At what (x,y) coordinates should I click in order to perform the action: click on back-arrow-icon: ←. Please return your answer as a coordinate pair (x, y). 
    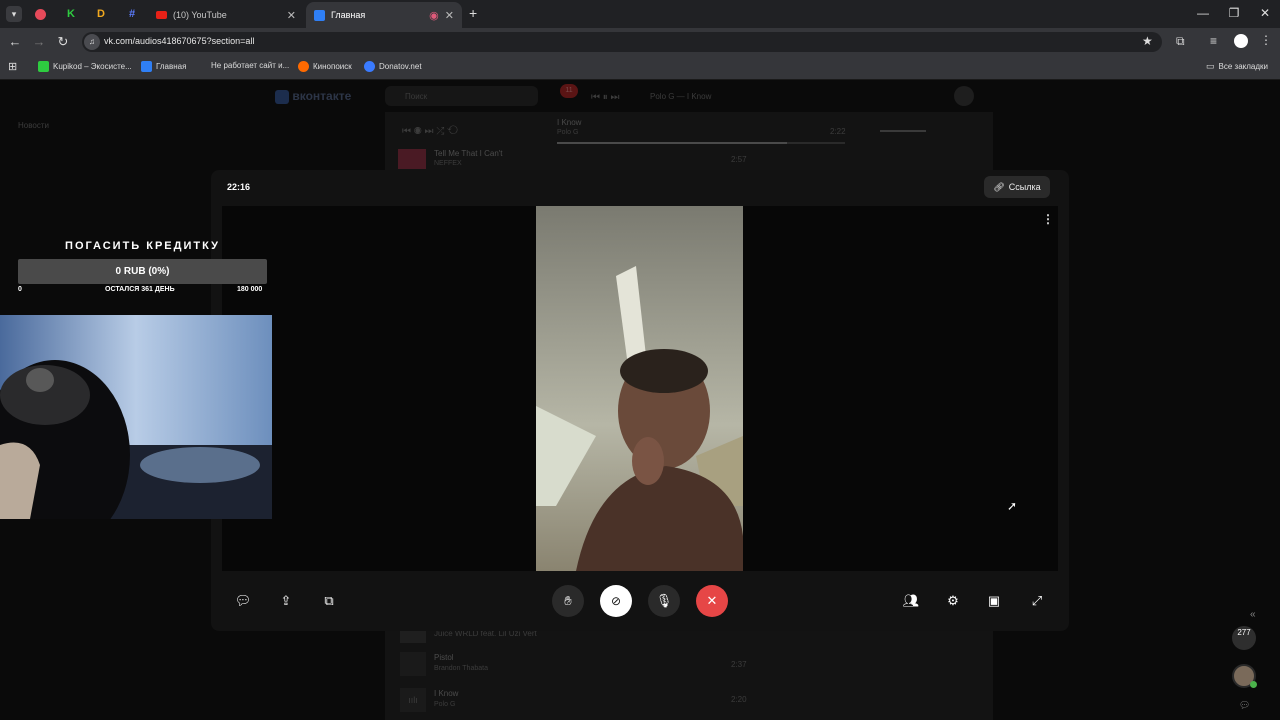
    Looking at the image, I should click on (15, 41).